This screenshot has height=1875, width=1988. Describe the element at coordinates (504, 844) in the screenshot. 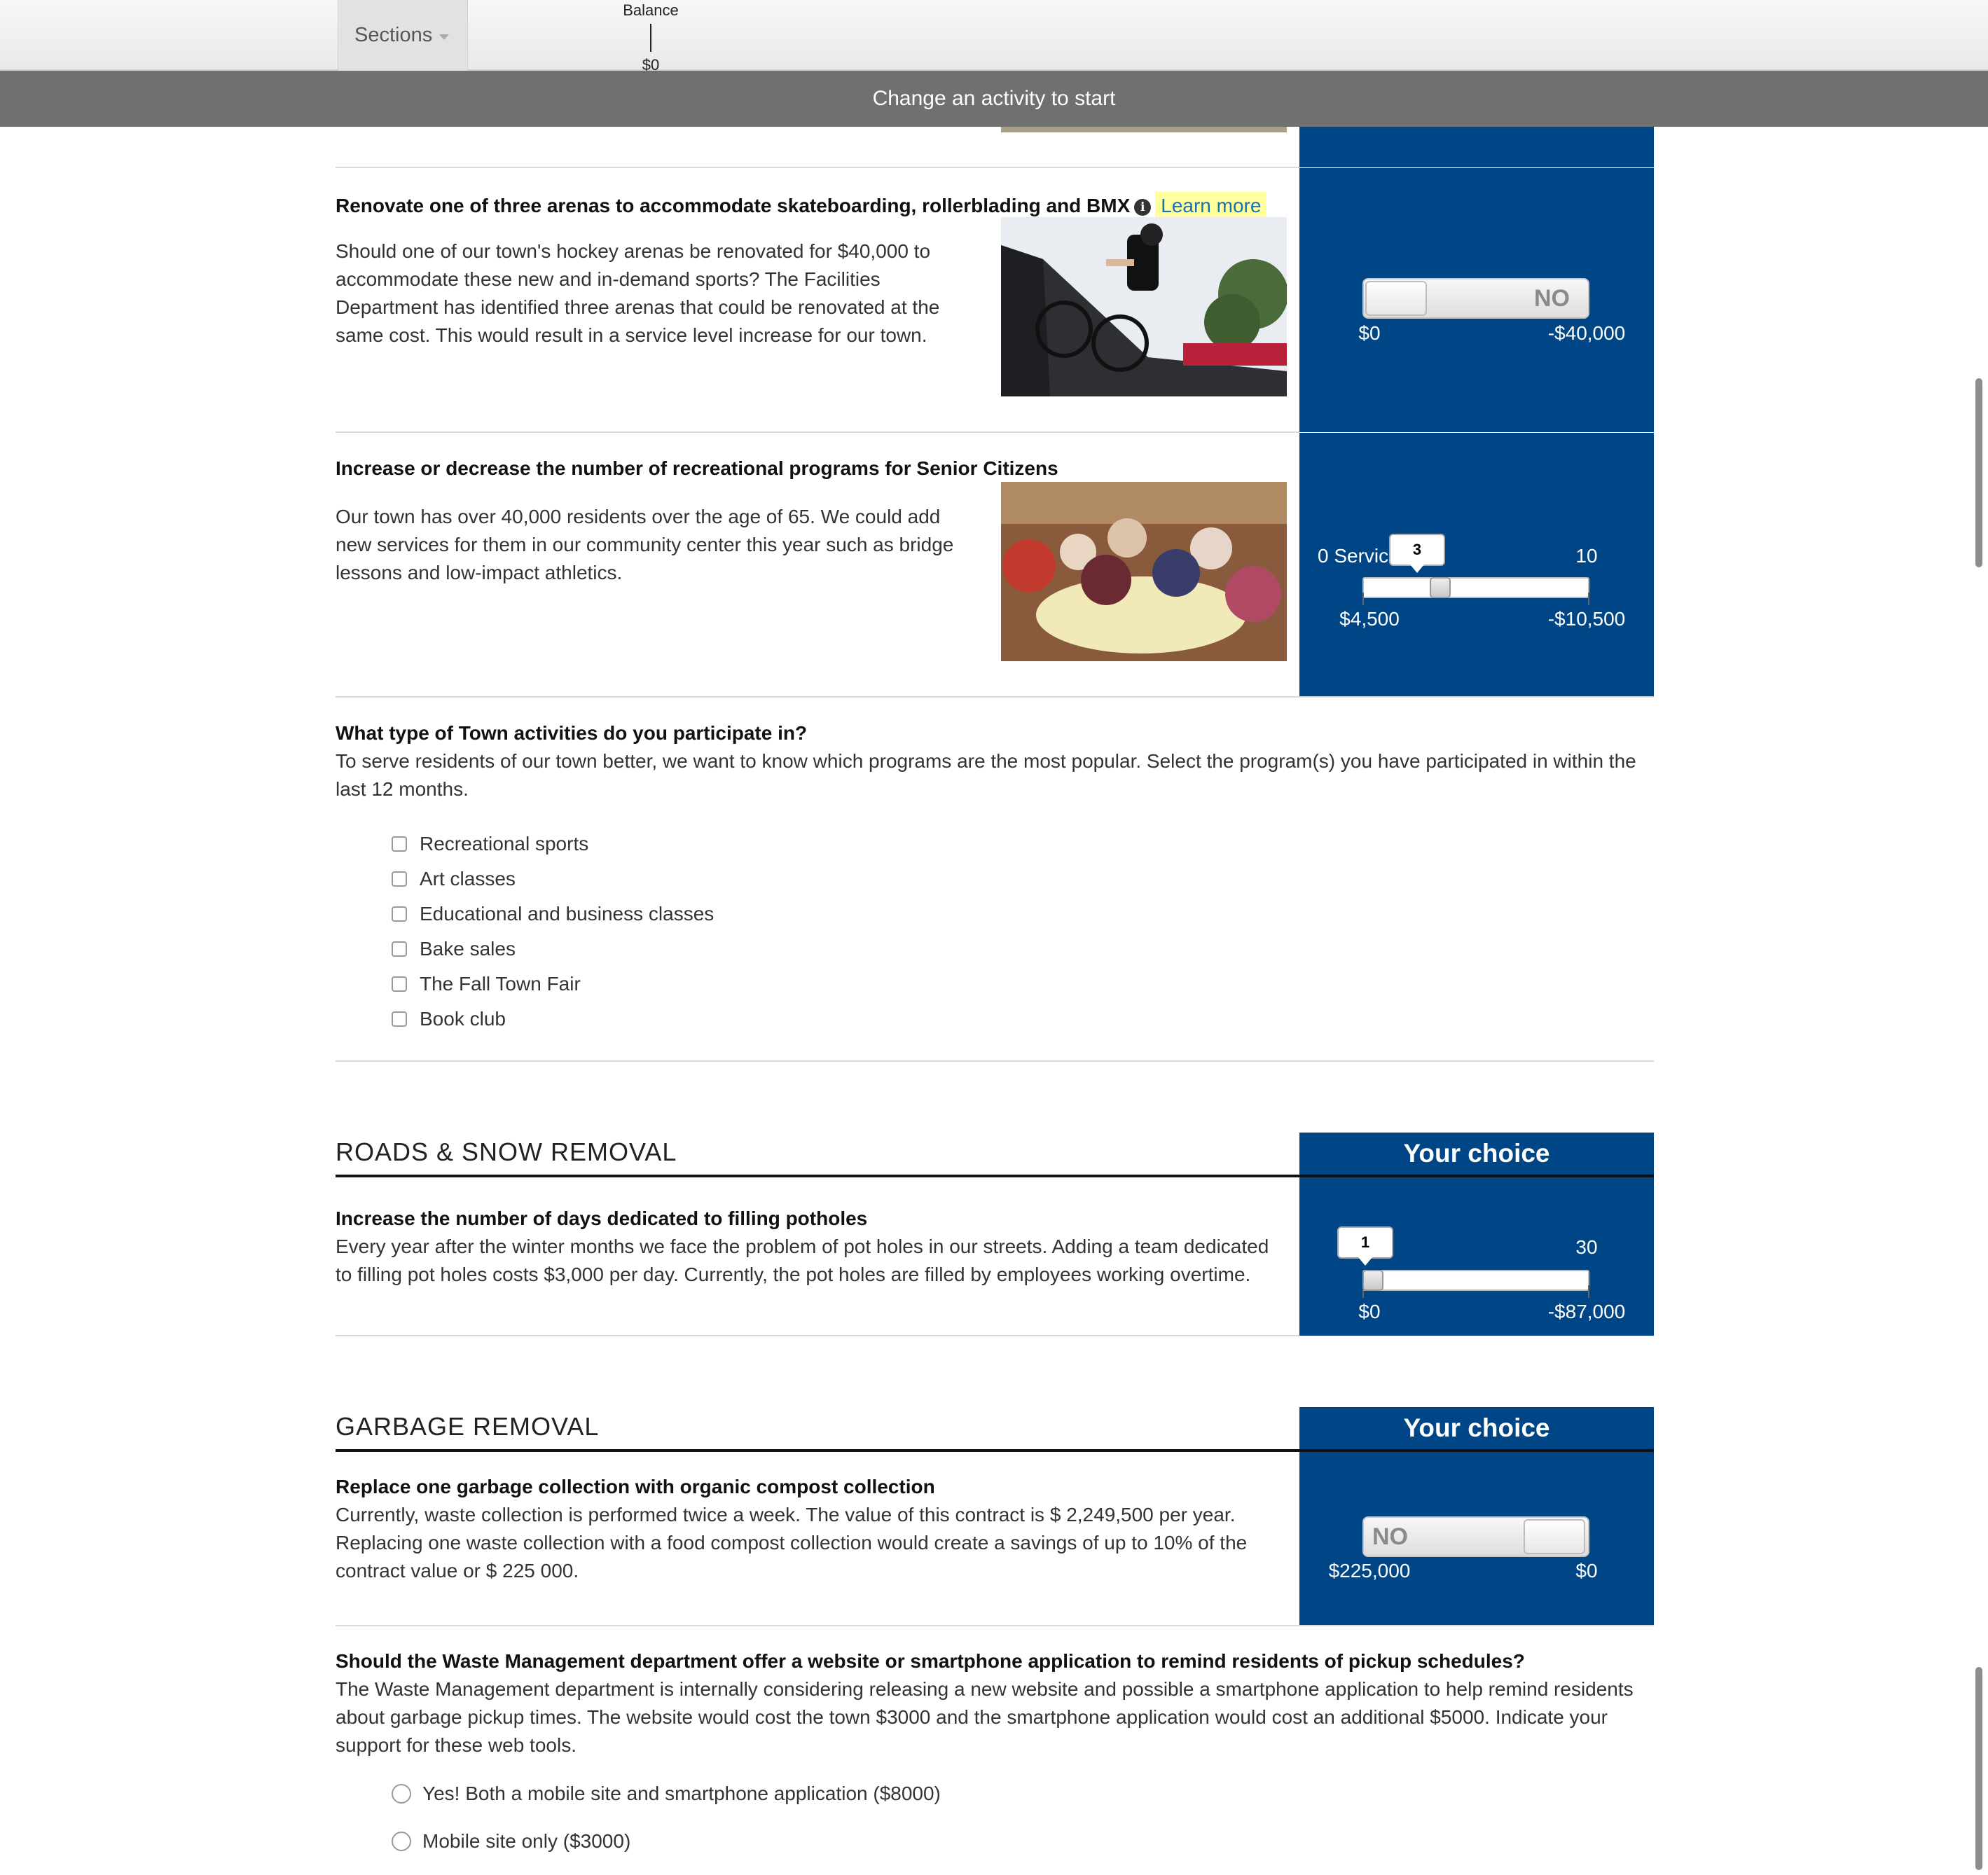

I see `checkbox-label: Recreational sports` at that location.